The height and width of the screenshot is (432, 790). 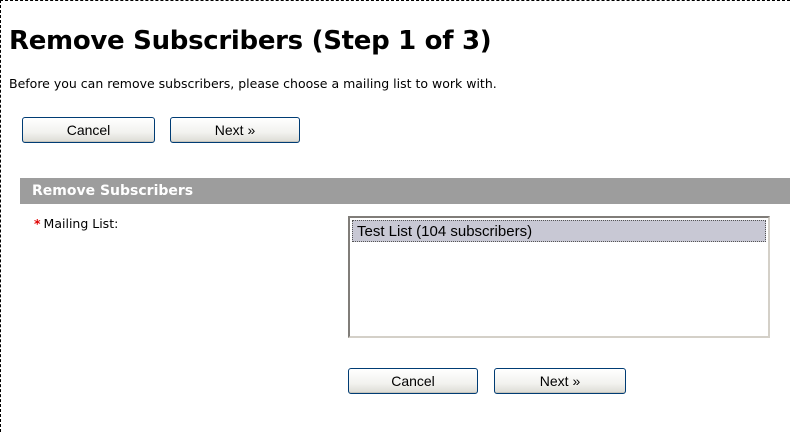 I want to click on mailing-list-label: * Mailing List:, so click(x=76, y=223).